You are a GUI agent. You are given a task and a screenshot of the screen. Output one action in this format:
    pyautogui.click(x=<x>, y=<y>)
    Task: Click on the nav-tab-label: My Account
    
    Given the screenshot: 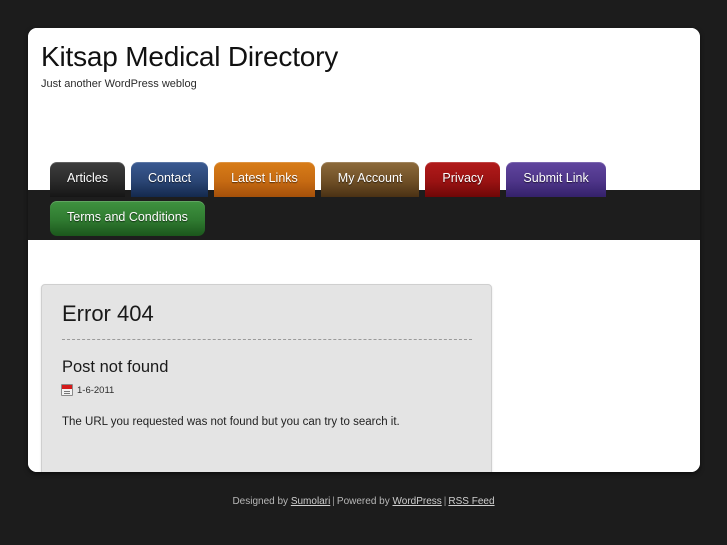 What is the action you would take?
    pyautogui.click(x=370, y=178)
    